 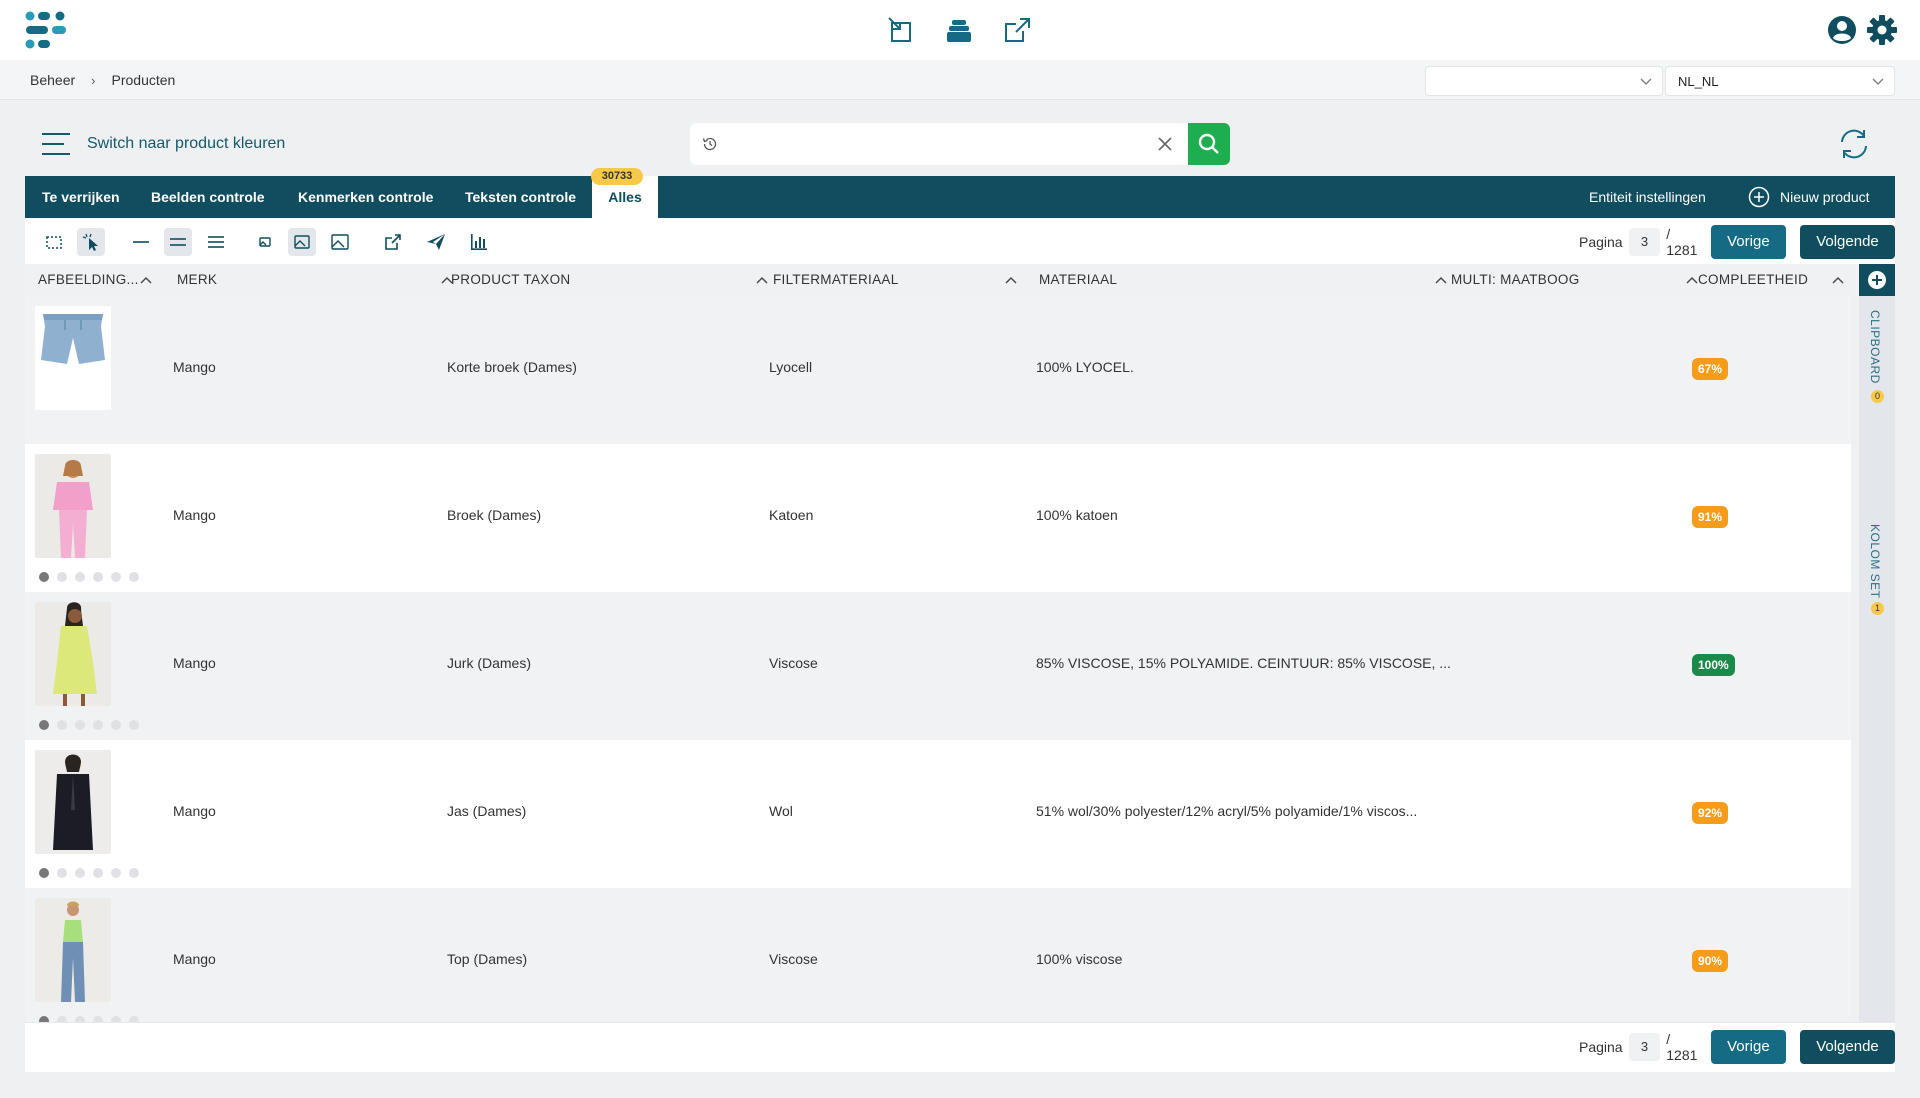 I want to click on close-icon, so click(x=1165, y=144).